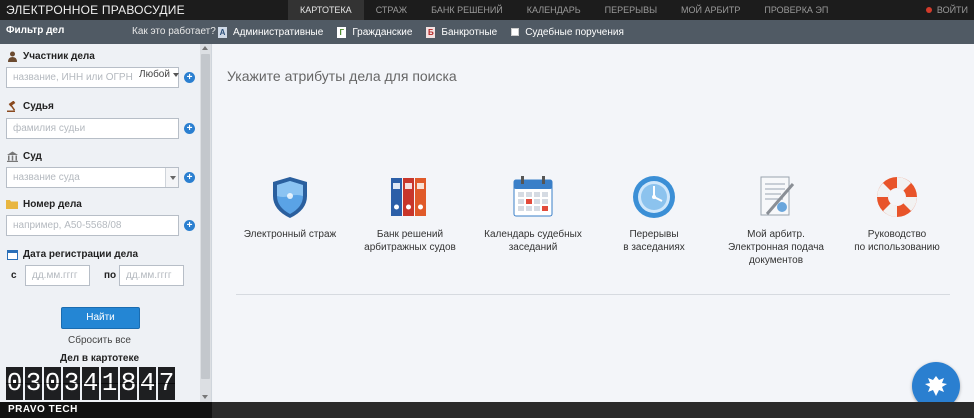 This screenshot has width=974, height=418. I want to click on divider, so click(593, 294).